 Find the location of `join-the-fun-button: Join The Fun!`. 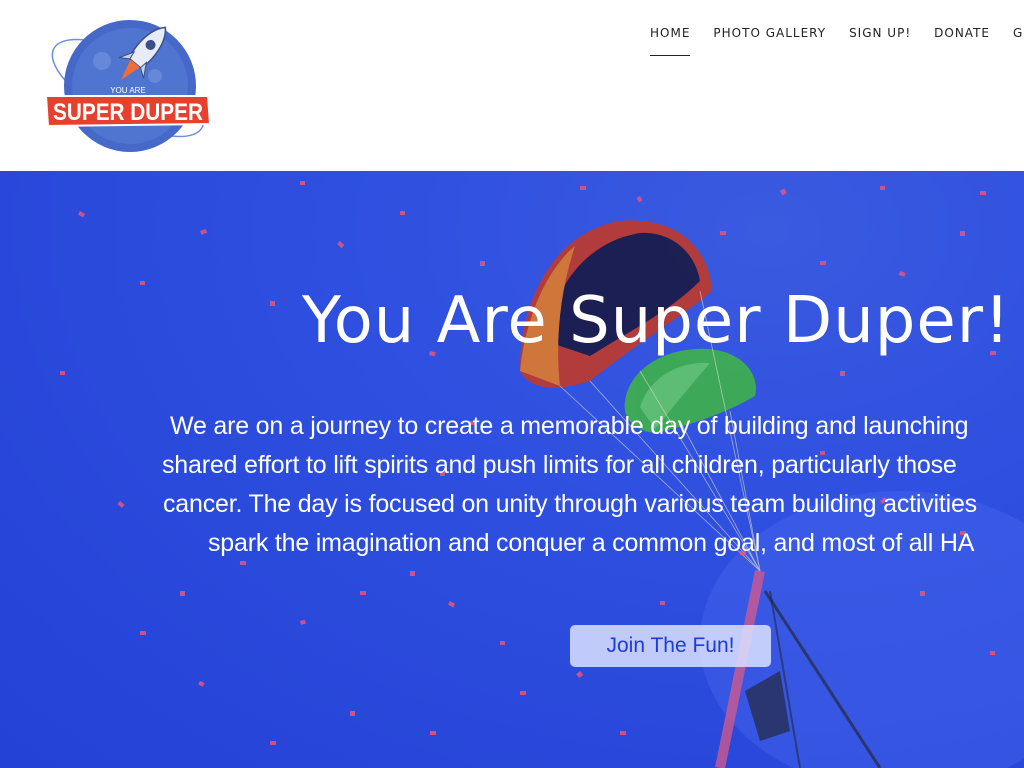

join-the-fun-button: Join The Fun! is located at coordinates (670, 646).